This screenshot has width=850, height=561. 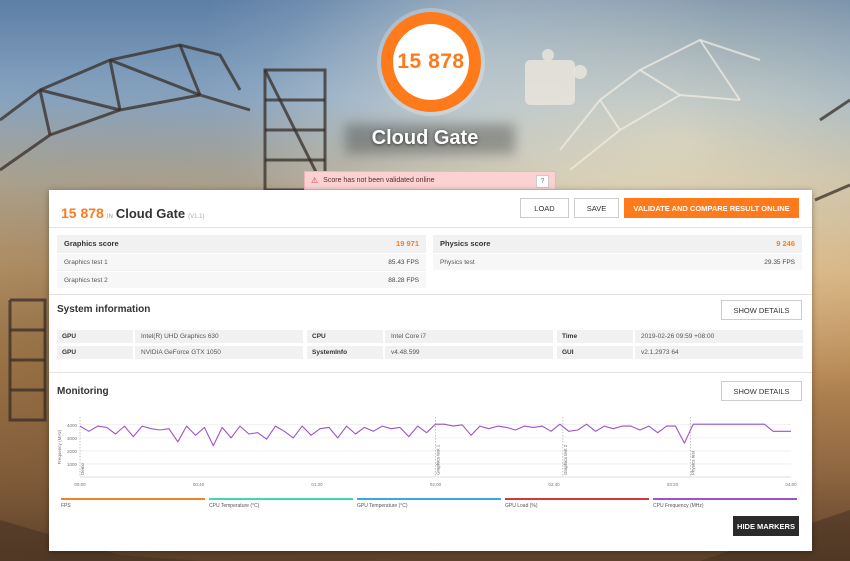 What do you see at coordinates (565, 459) in the screenshot?
I see `marker-label: Graphics test 2` at bounding box center [565, 459].